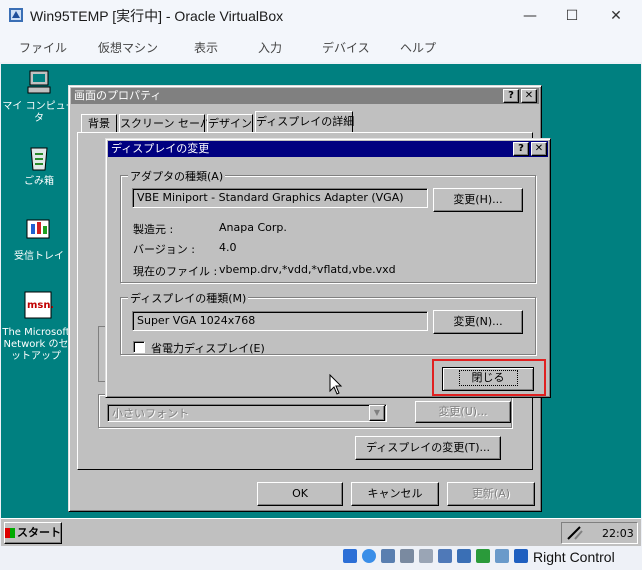  What do you see at coordinates (164, 249) in the screenshot?
I see `version-label: バージョン :` at bounding box center [164, 249].